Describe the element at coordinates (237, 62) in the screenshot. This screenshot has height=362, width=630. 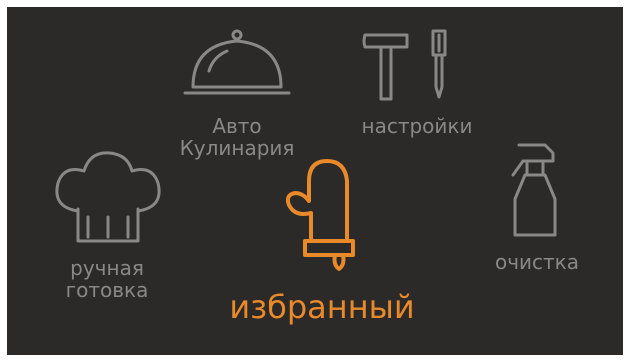
I see `cloche-icon` at that location.